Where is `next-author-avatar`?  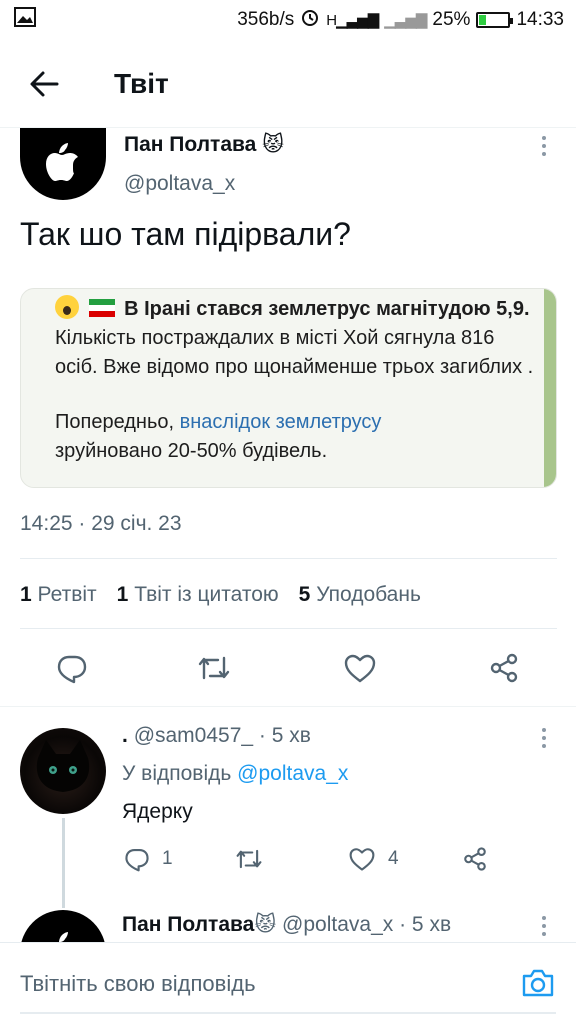
next-author-avatar is located at coordinates (63, 926).